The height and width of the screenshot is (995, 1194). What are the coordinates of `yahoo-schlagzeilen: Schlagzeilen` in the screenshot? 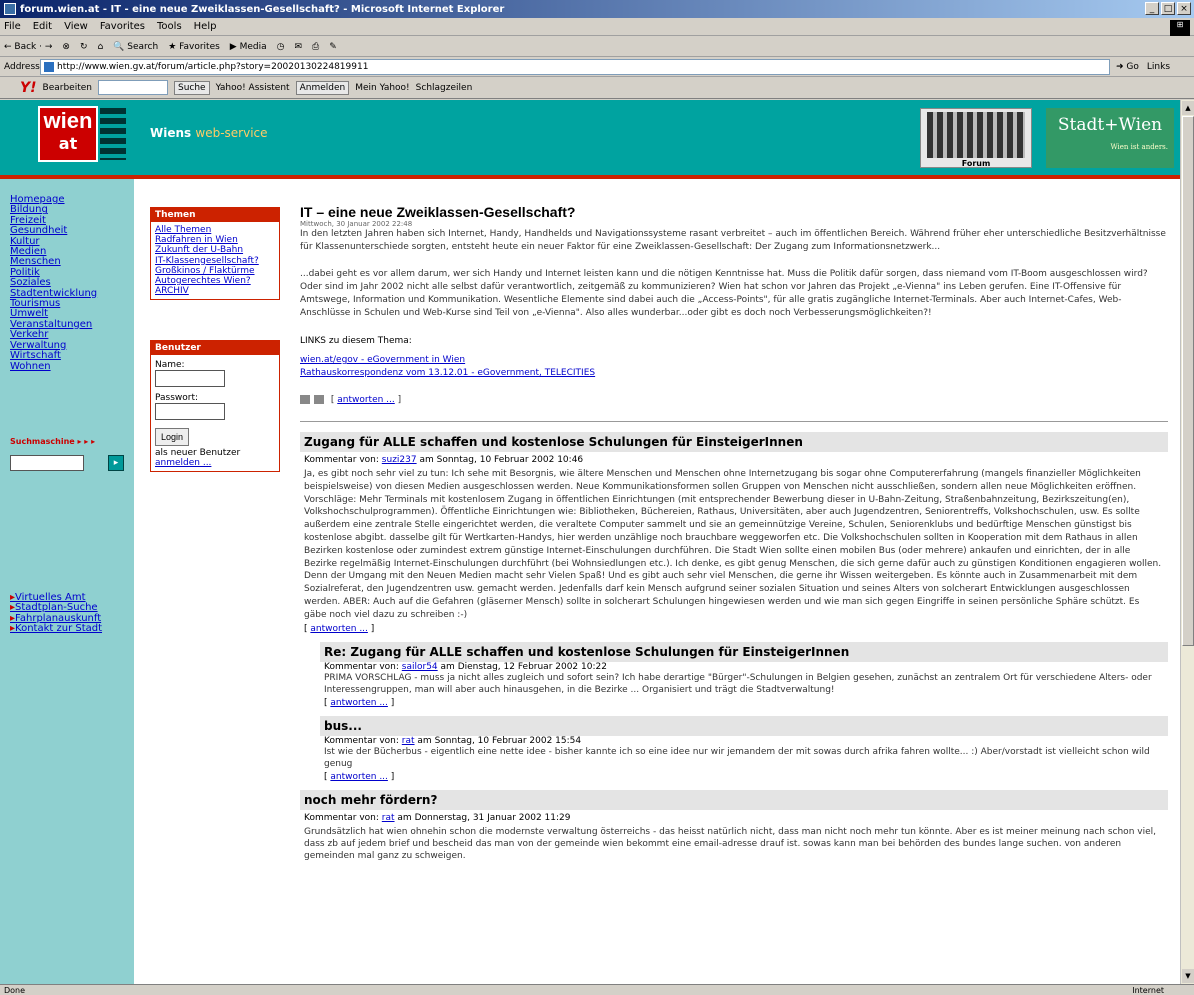 It's located at (444, 88).